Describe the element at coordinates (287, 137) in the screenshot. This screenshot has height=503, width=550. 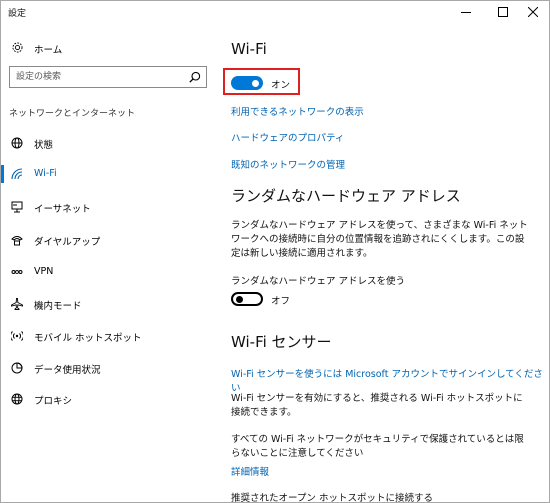
I see `hardware-properties-link: ハードウェアのプロパティ` at that location.